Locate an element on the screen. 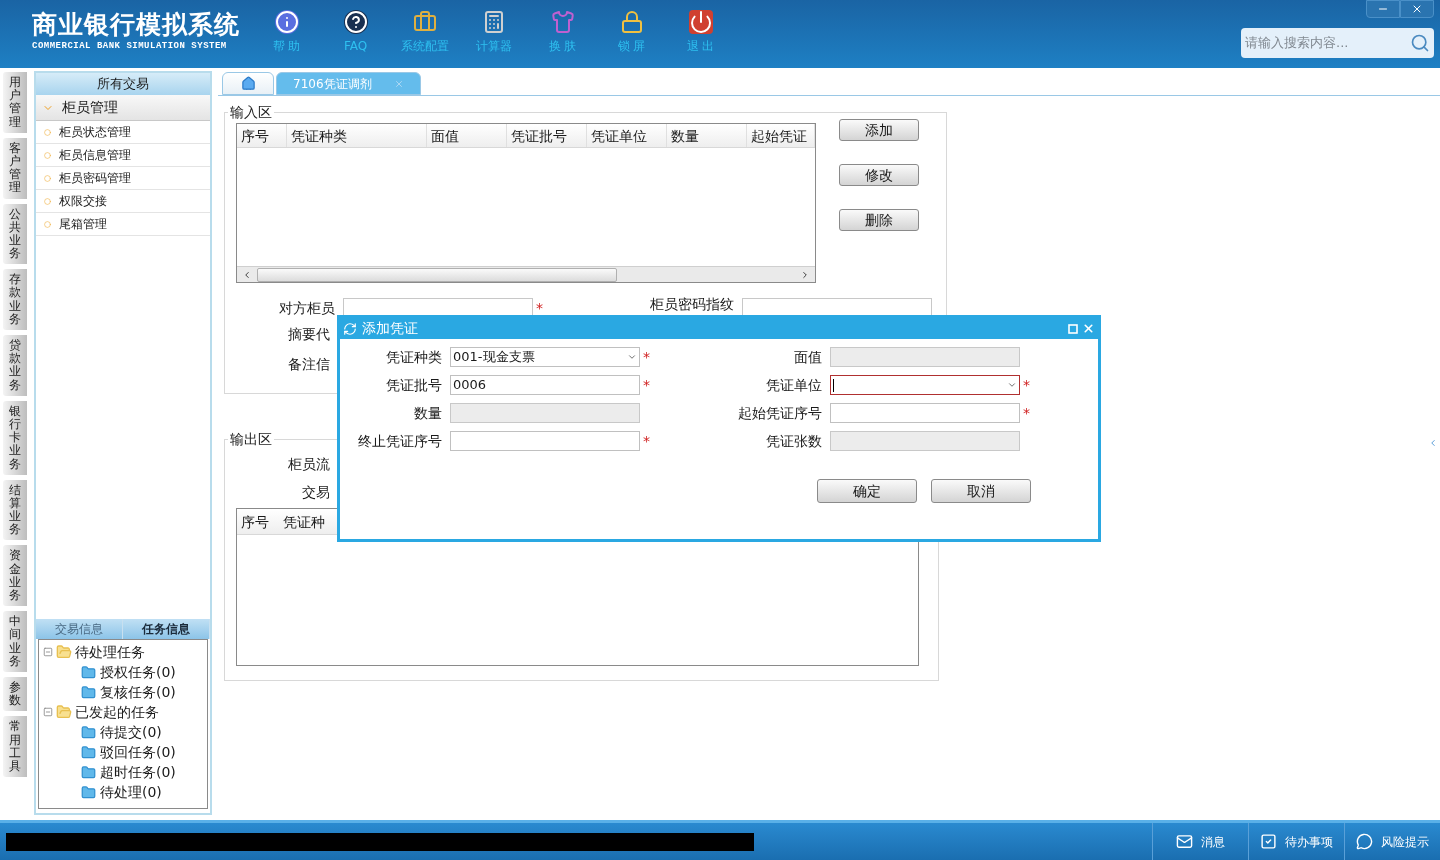 The width and height of the screenshot is (1440, 860). side-tab: 公共业务 is located at coordinates (15, 234).